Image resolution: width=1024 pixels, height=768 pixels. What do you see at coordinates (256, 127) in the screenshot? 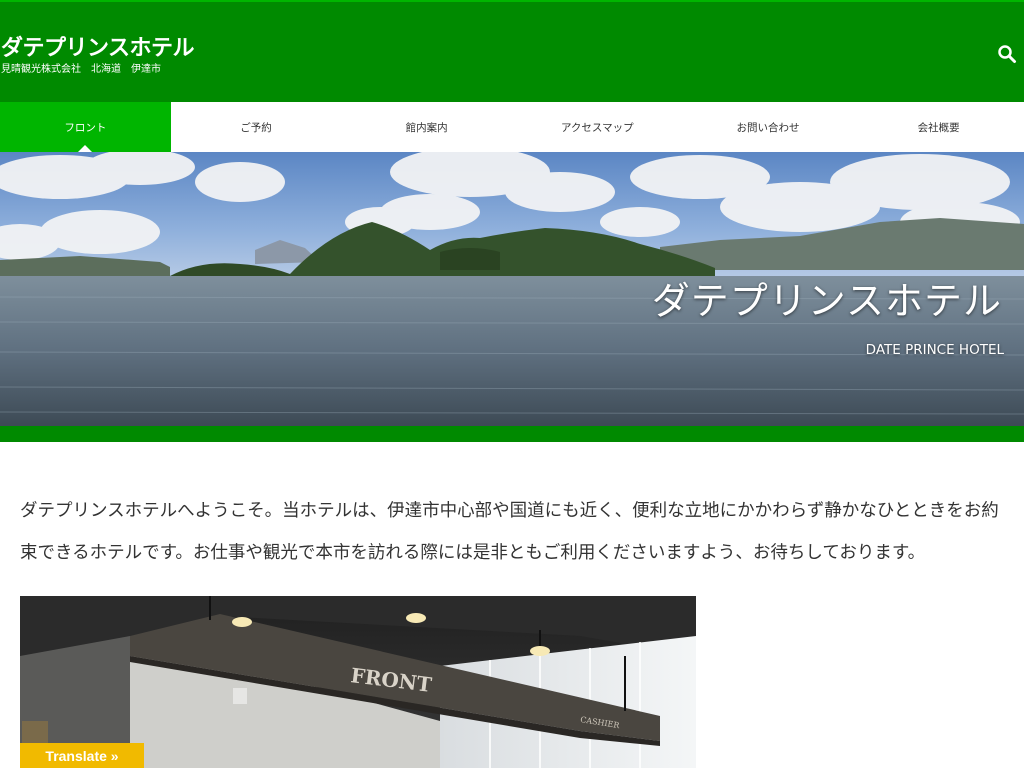
I see `nav-item-reservation: ご予約` at bounding box center [256, 127].